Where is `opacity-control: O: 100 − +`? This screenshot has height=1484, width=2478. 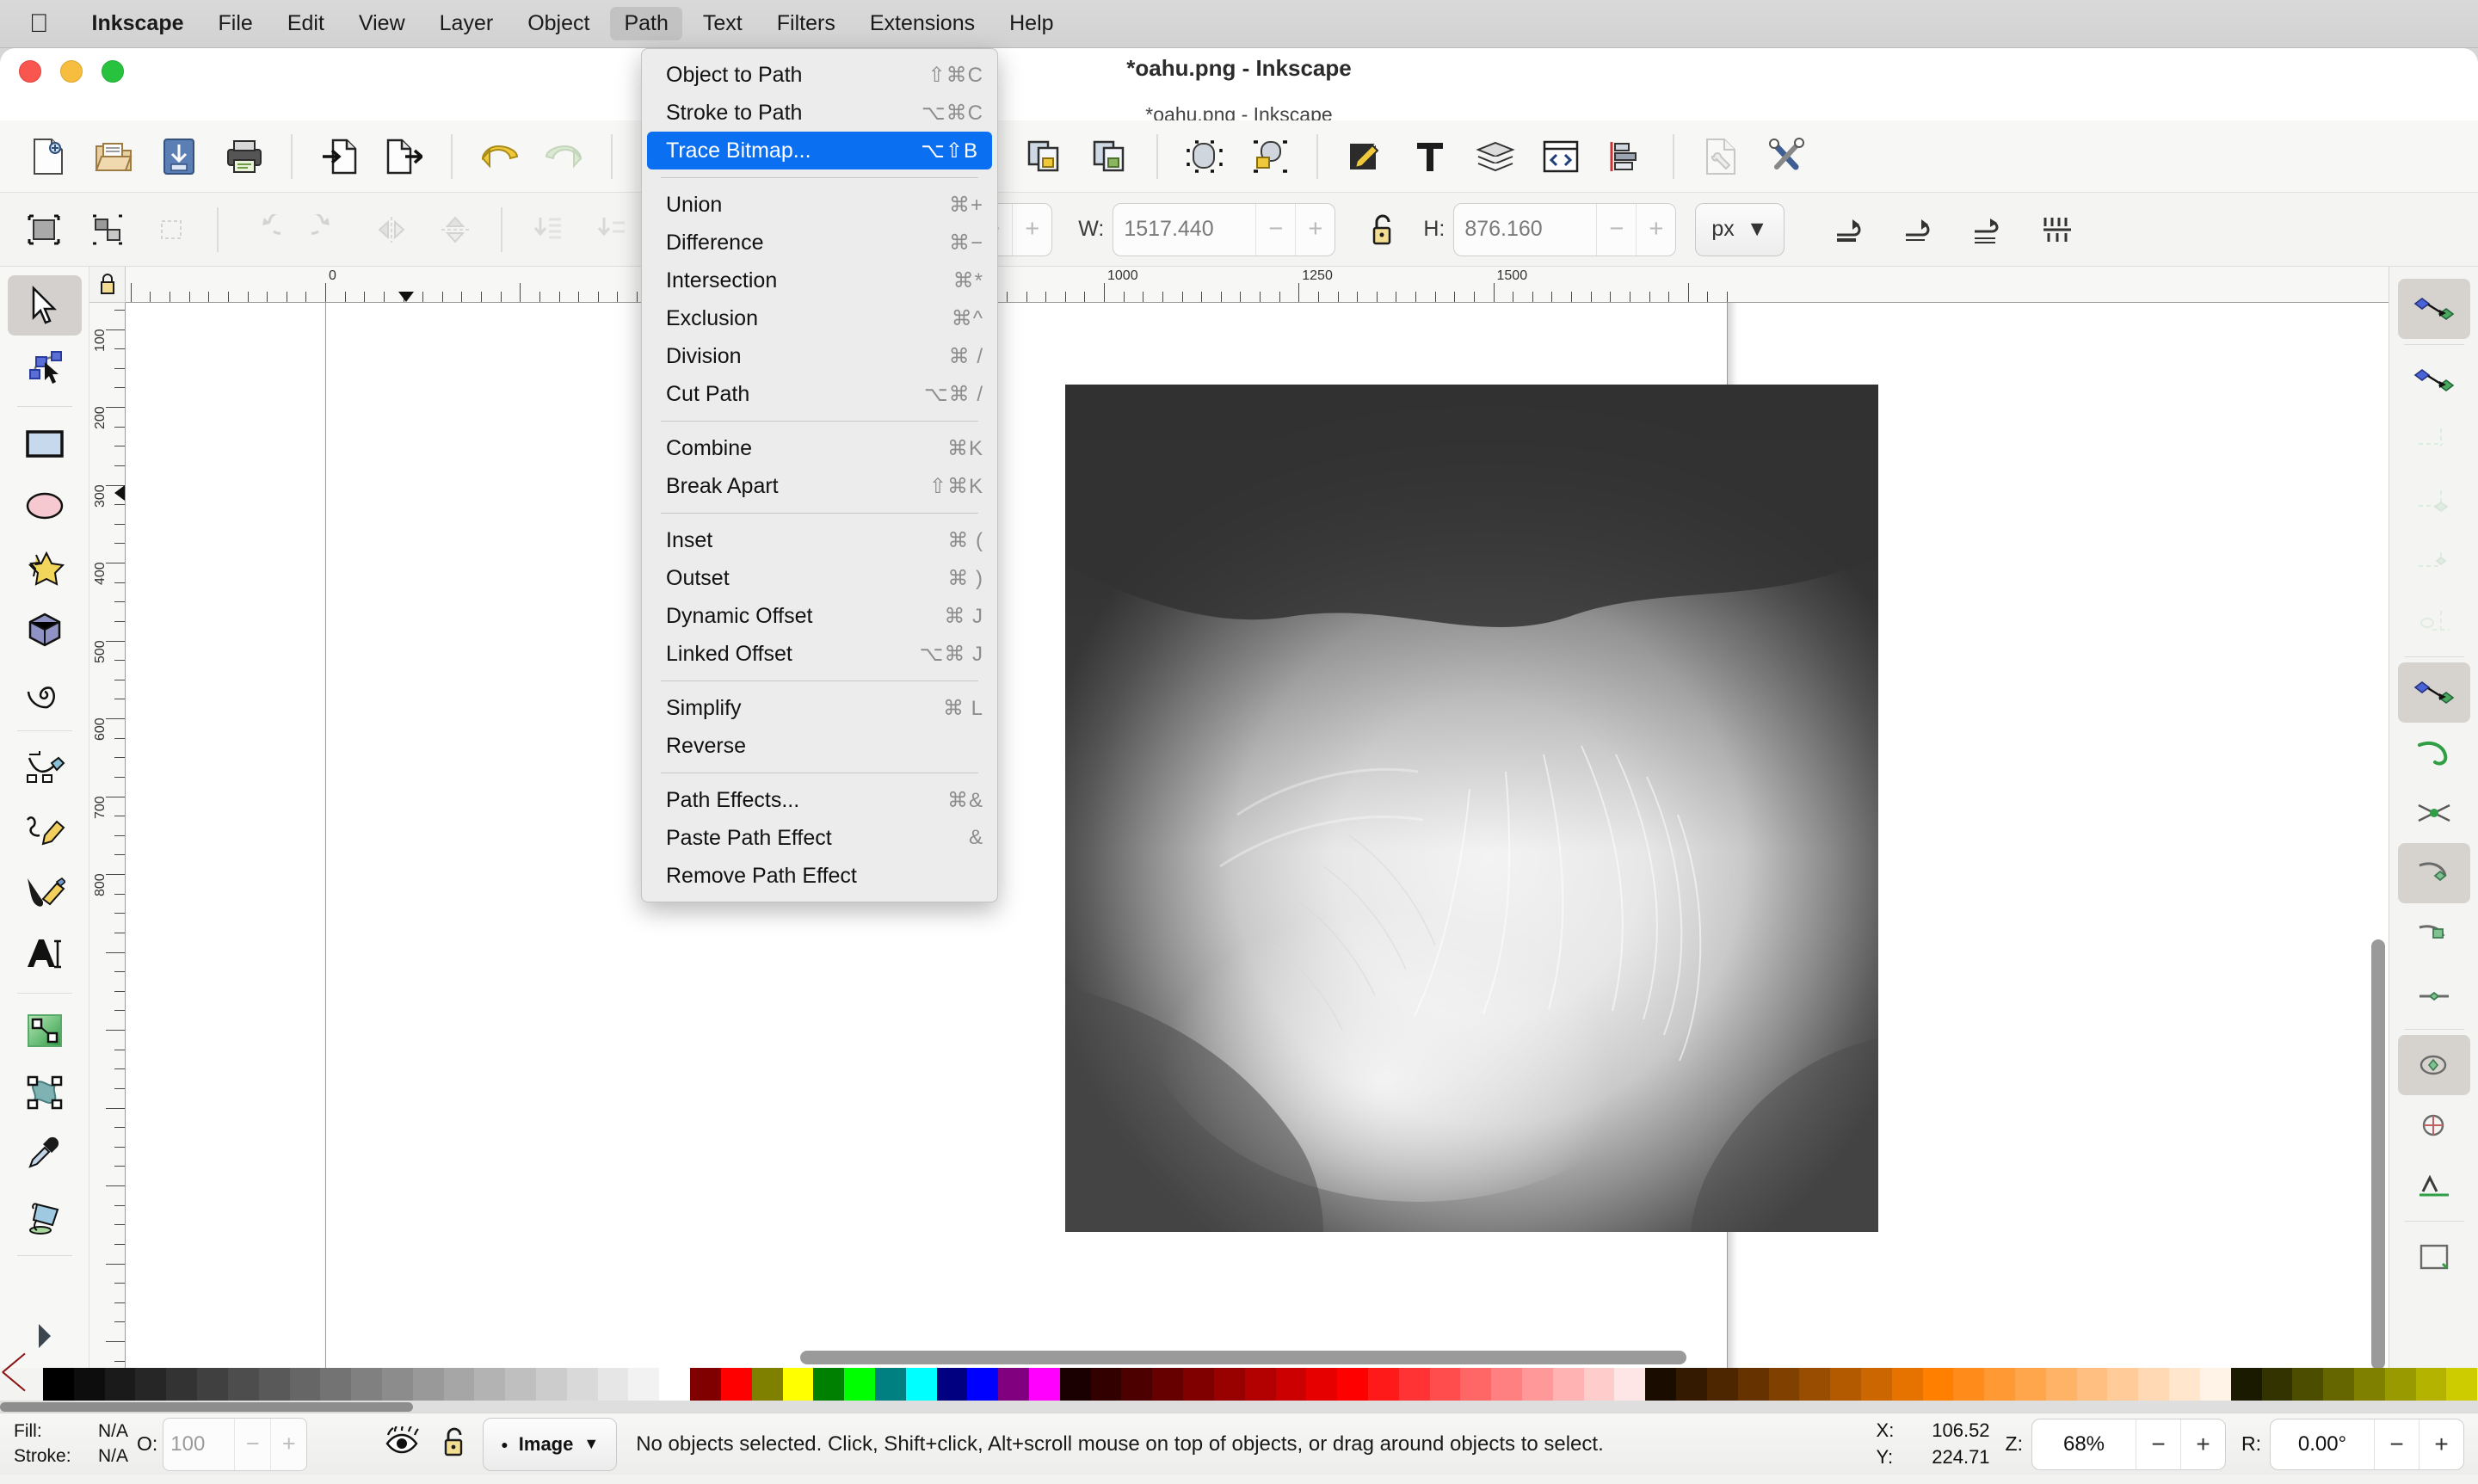
opacity-control: O: 100 − + is located at coordinates (222, 1444).